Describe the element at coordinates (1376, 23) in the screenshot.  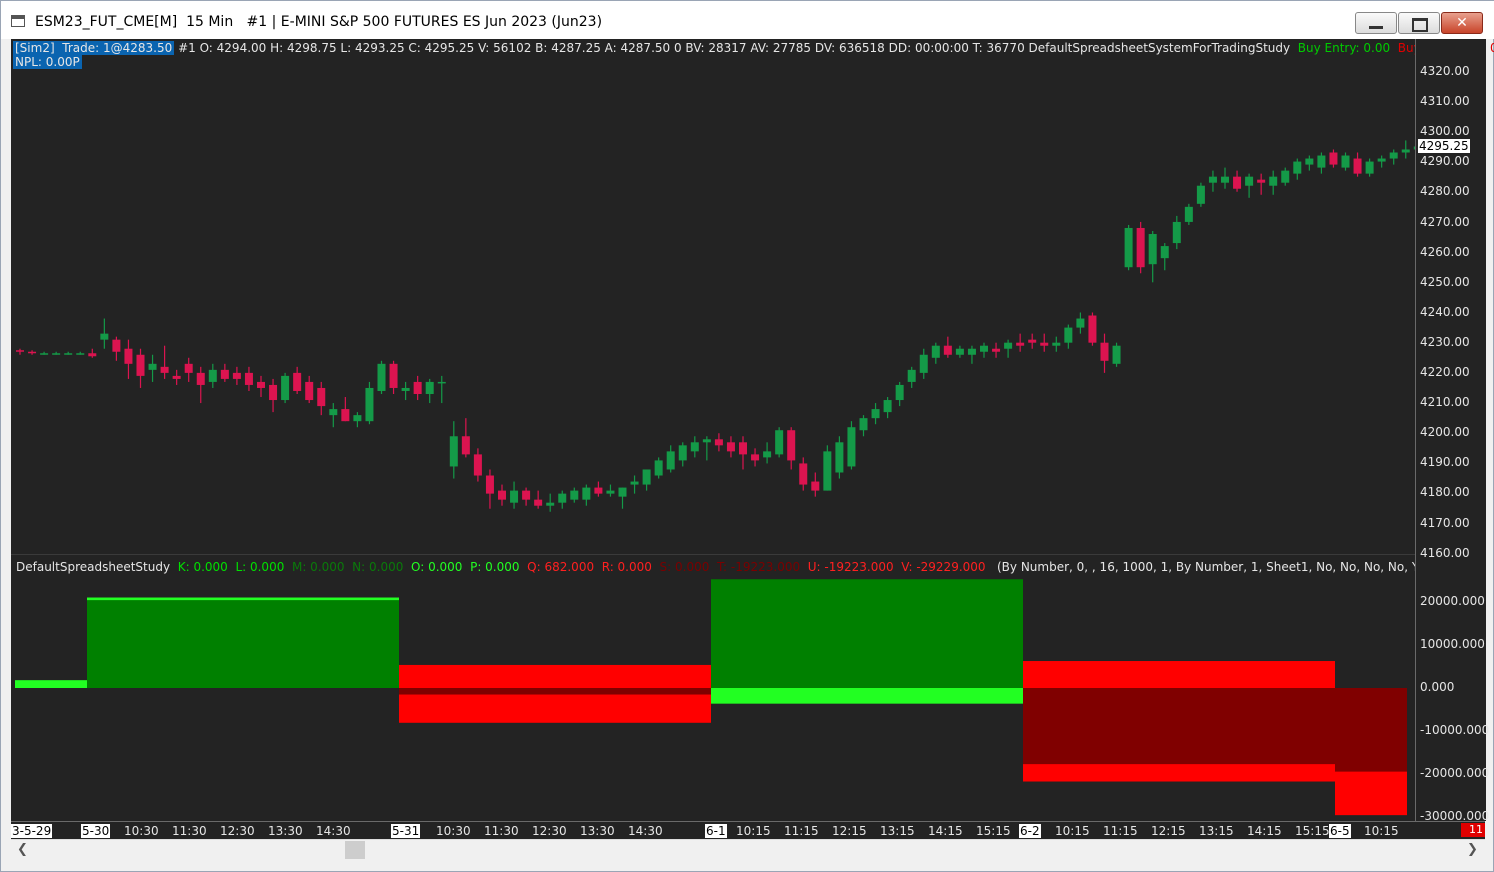
I see `minimize-button` at that location.